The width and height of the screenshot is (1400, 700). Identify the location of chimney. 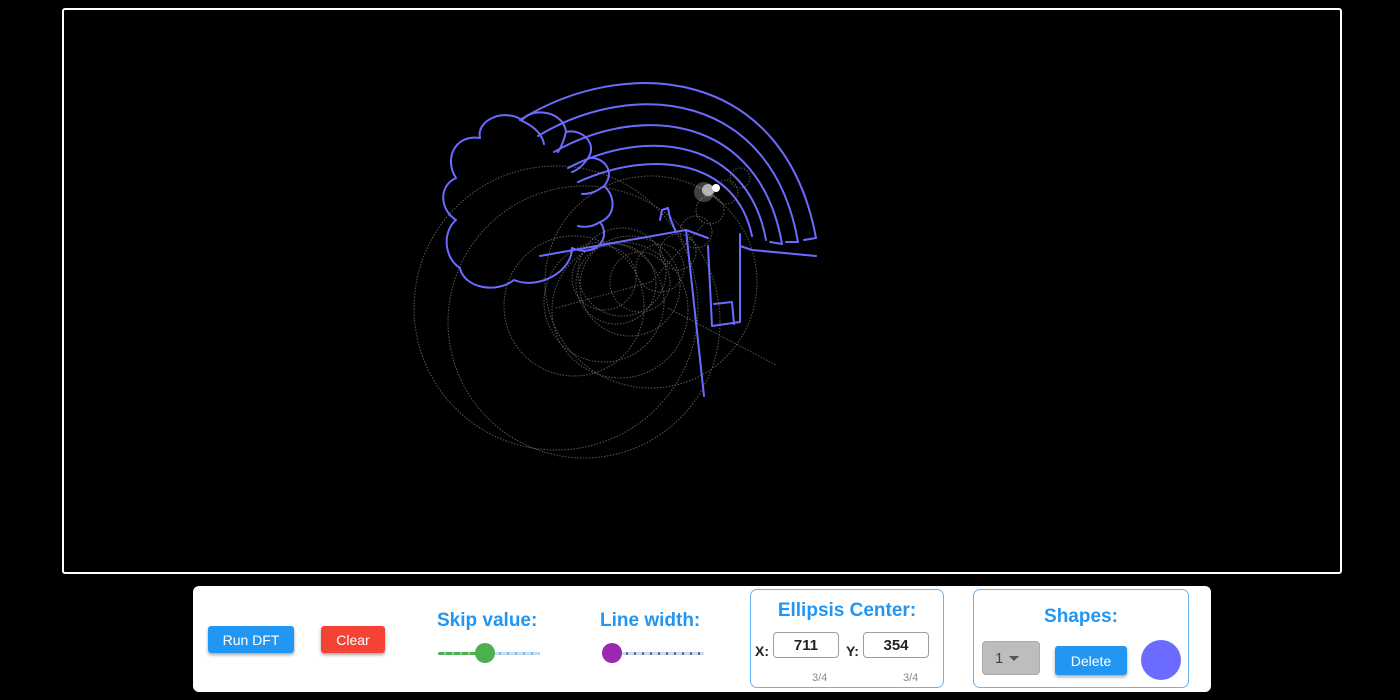
(724, 280).